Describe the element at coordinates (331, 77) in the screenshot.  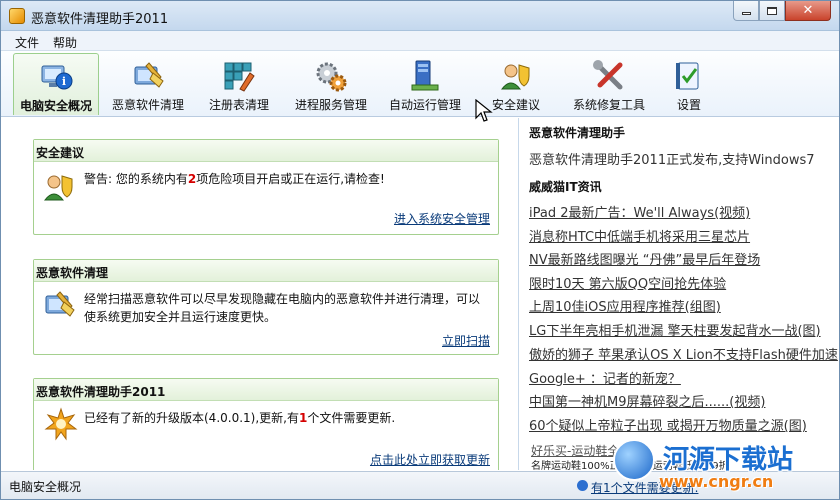
I see `gears-icon` at that location.